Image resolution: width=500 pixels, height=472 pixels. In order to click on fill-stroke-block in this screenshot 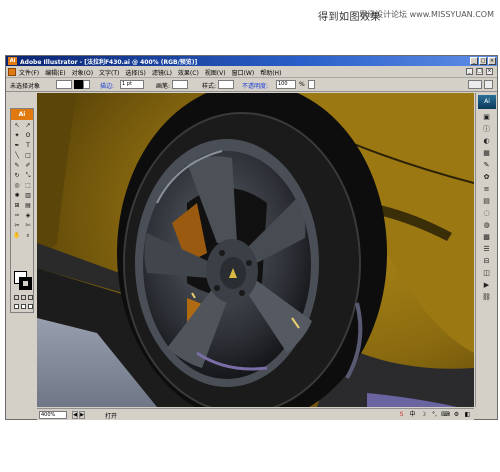, I will do `click(23, 281)`.